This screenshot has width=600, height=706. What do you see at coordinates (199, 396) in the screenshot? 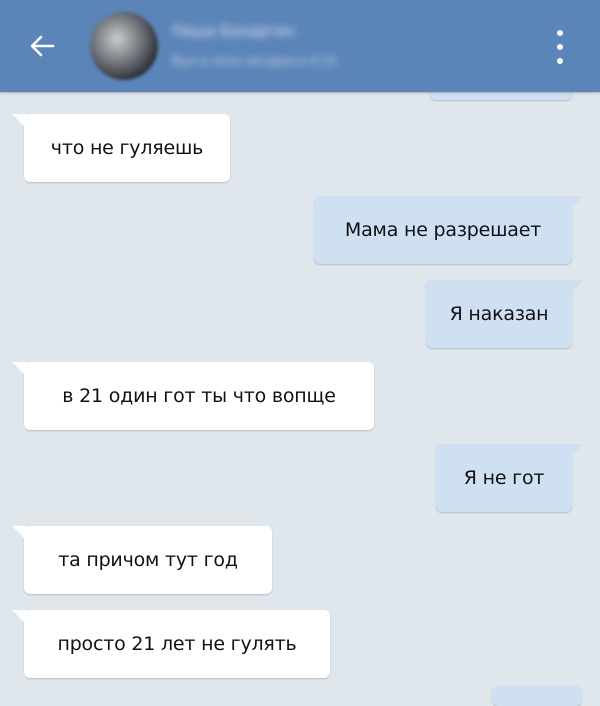
I see `message-text: в 21 один гот ты что вопще` at bounding box center [199, 396].